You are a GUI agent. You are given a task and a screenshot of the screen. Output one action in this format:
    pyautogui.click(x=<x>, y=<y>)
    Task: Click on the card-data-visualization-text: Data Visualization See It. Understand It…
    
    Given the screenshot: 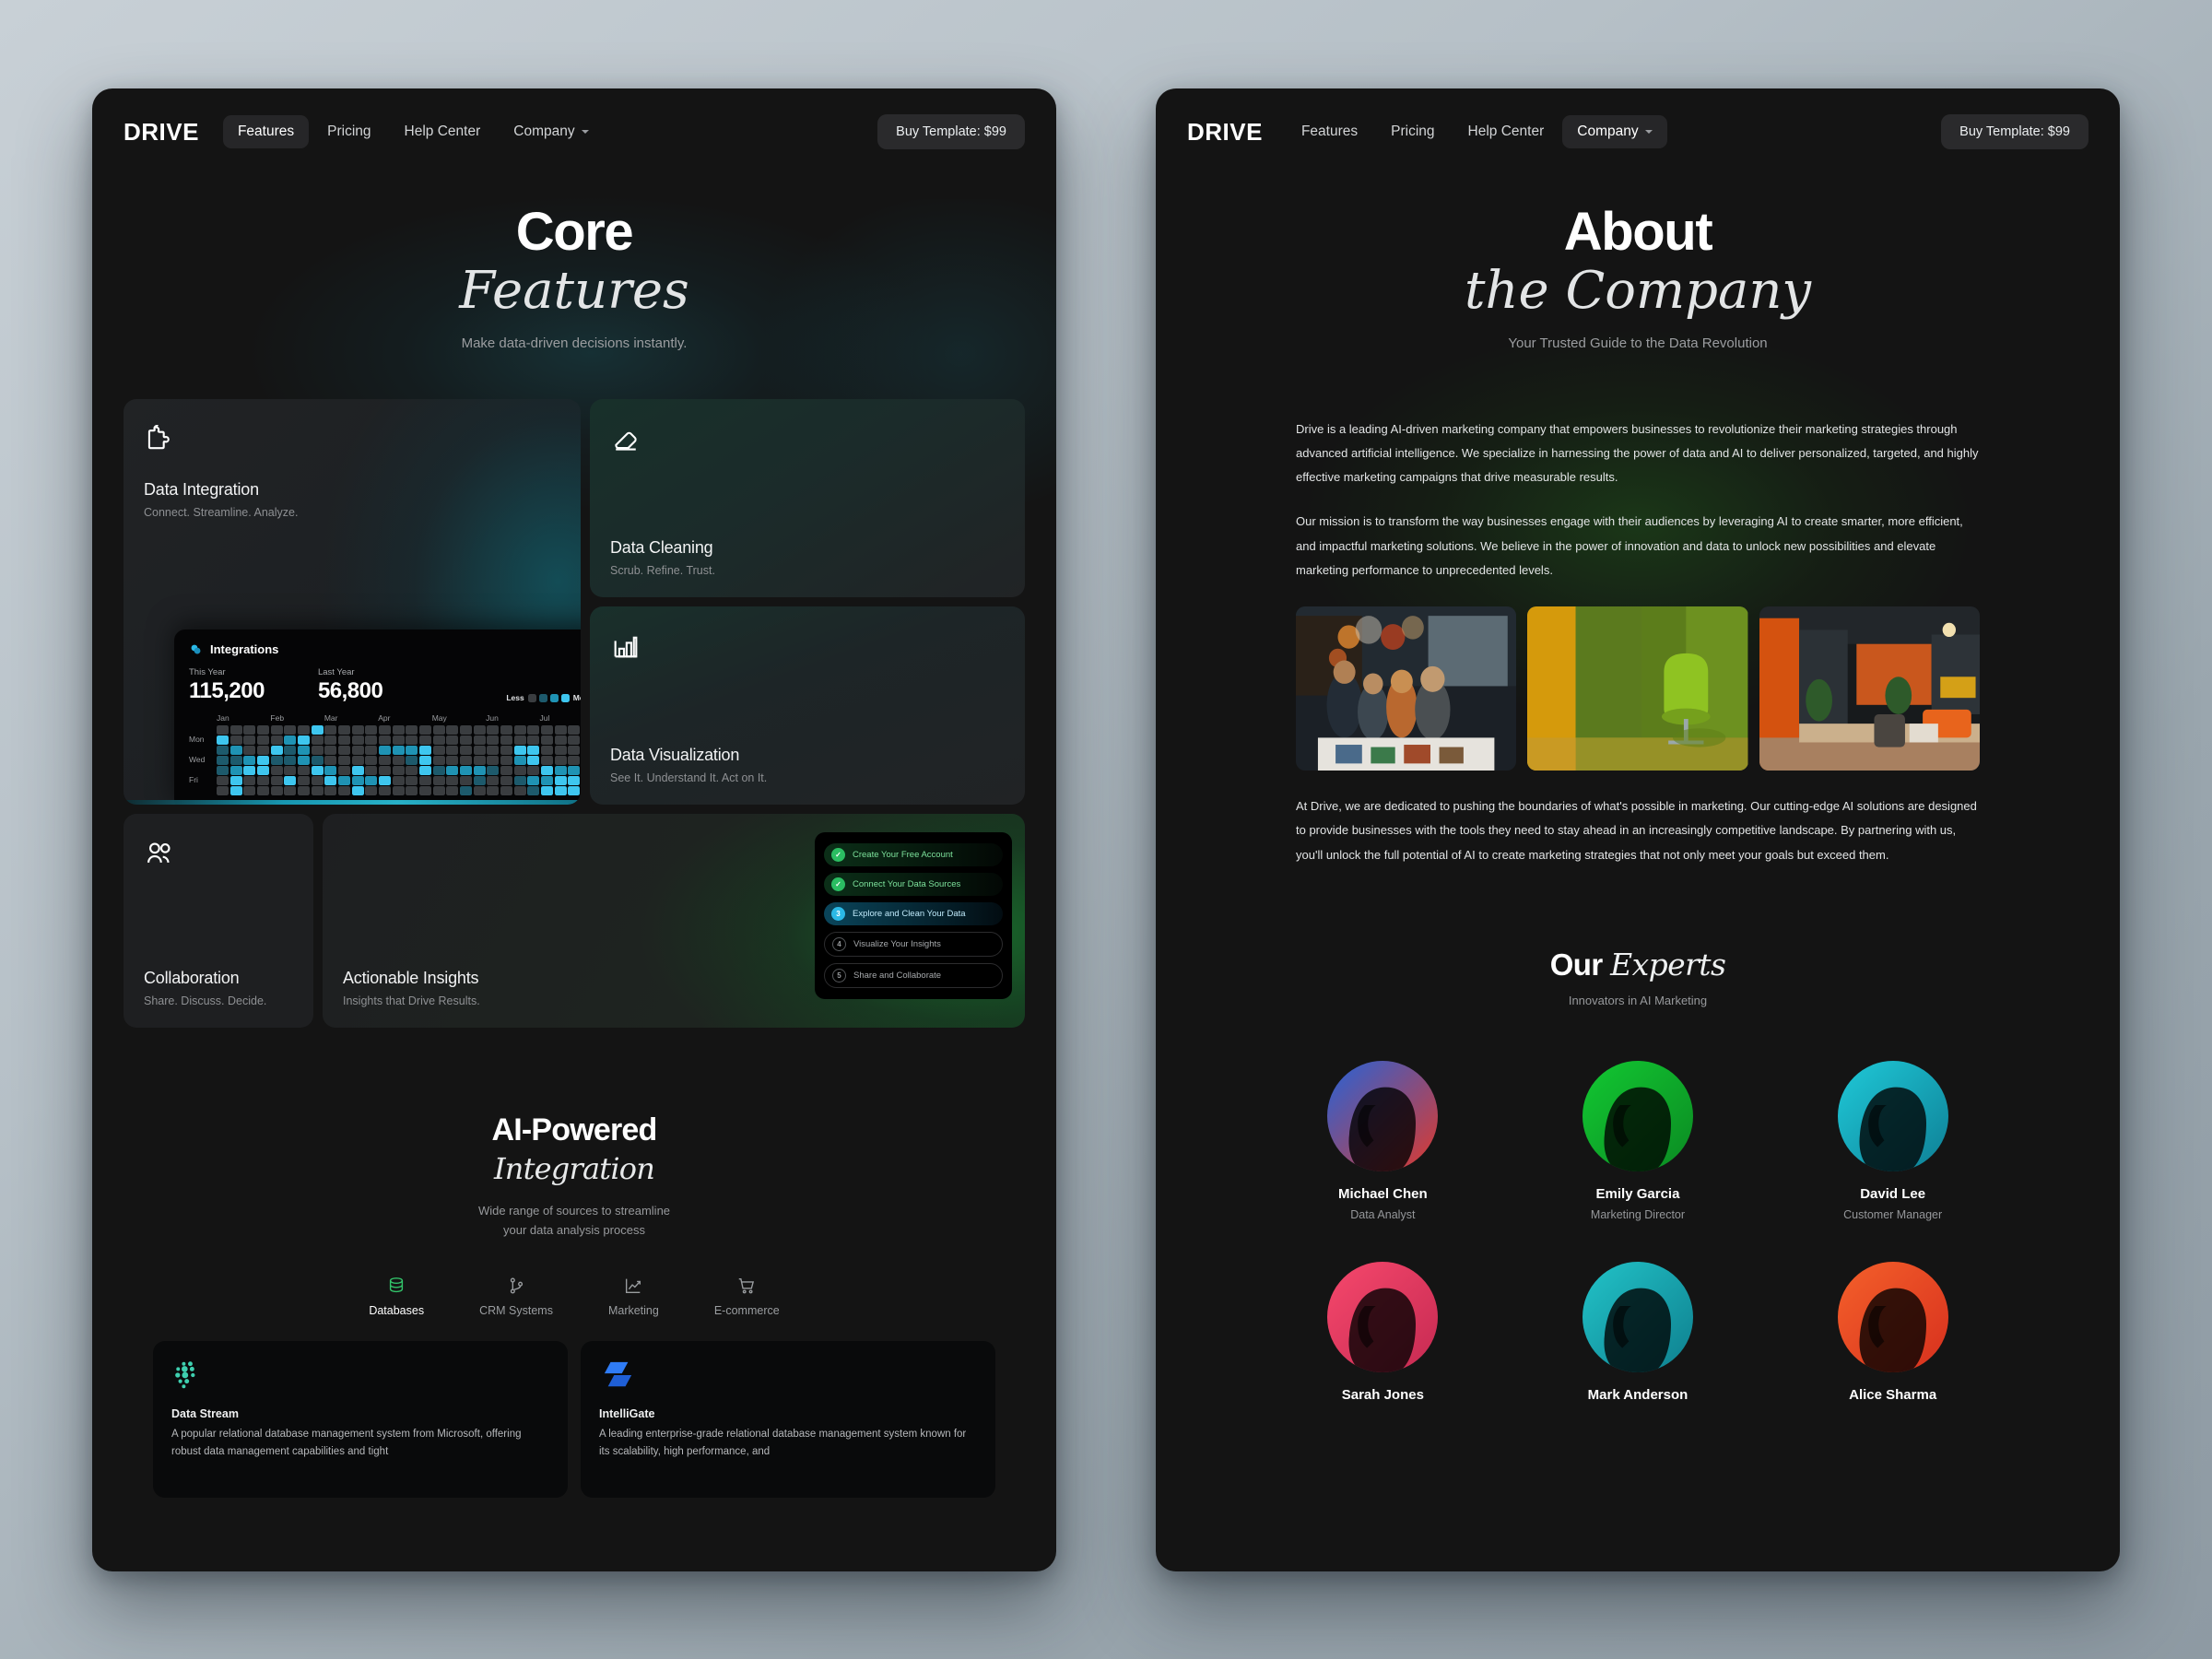 What is the action you would take?
    pyautogui.click(x=688, y=765)
    